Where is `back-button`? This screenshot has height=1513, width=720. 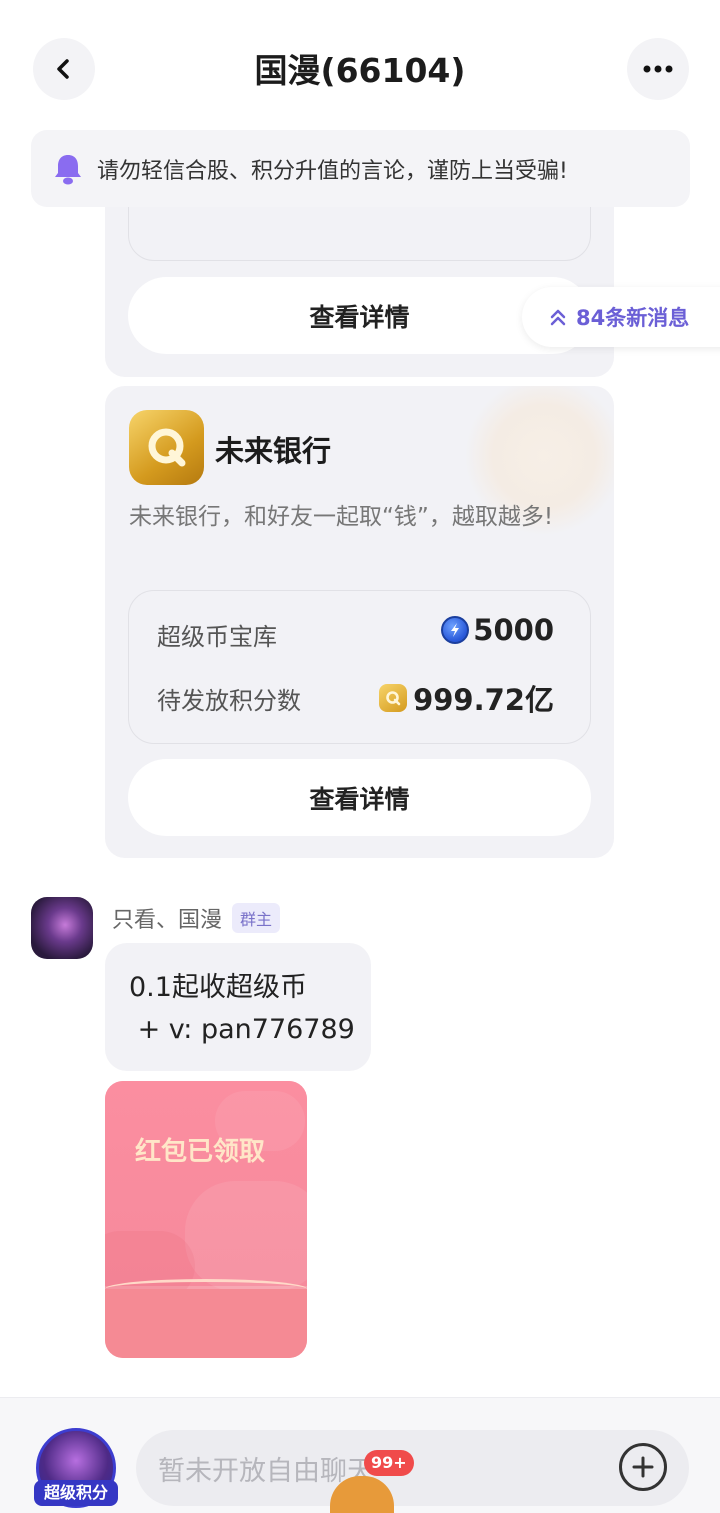
back-button is located at coordinates (64, 69).